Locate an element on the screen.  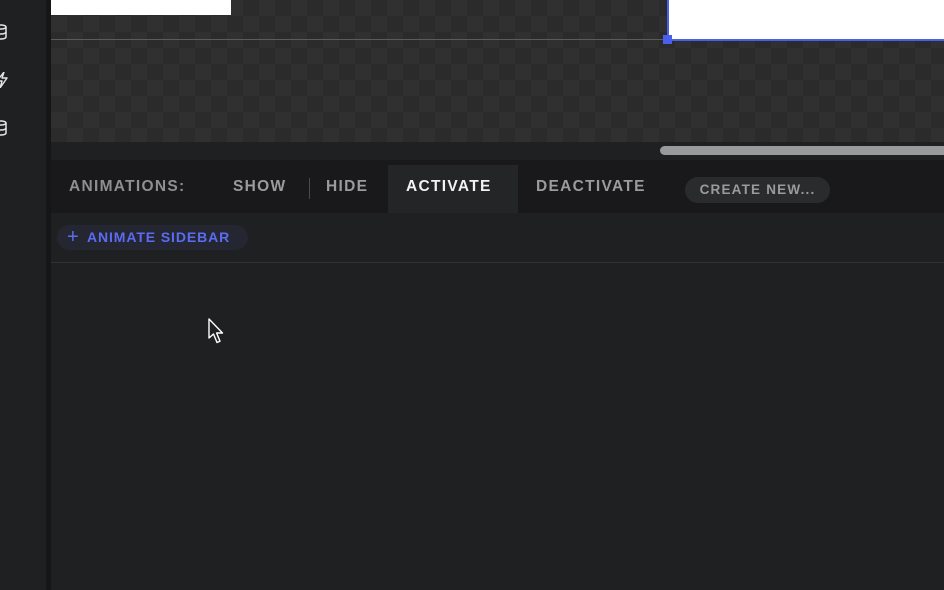
tab-separator is located at coordinates (309, 188).